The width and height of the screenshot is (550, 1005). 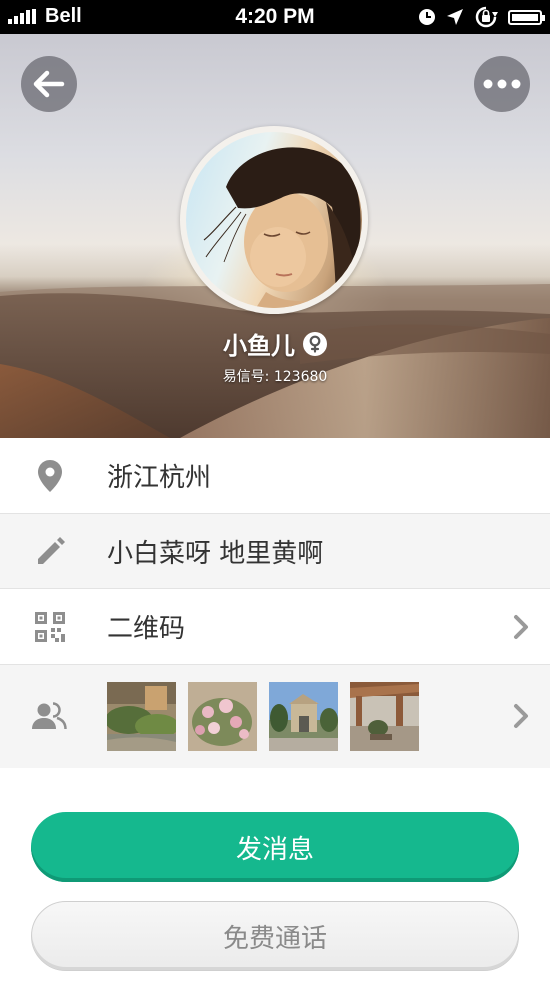 I want to click on more-button, so click(x=502, y=84).